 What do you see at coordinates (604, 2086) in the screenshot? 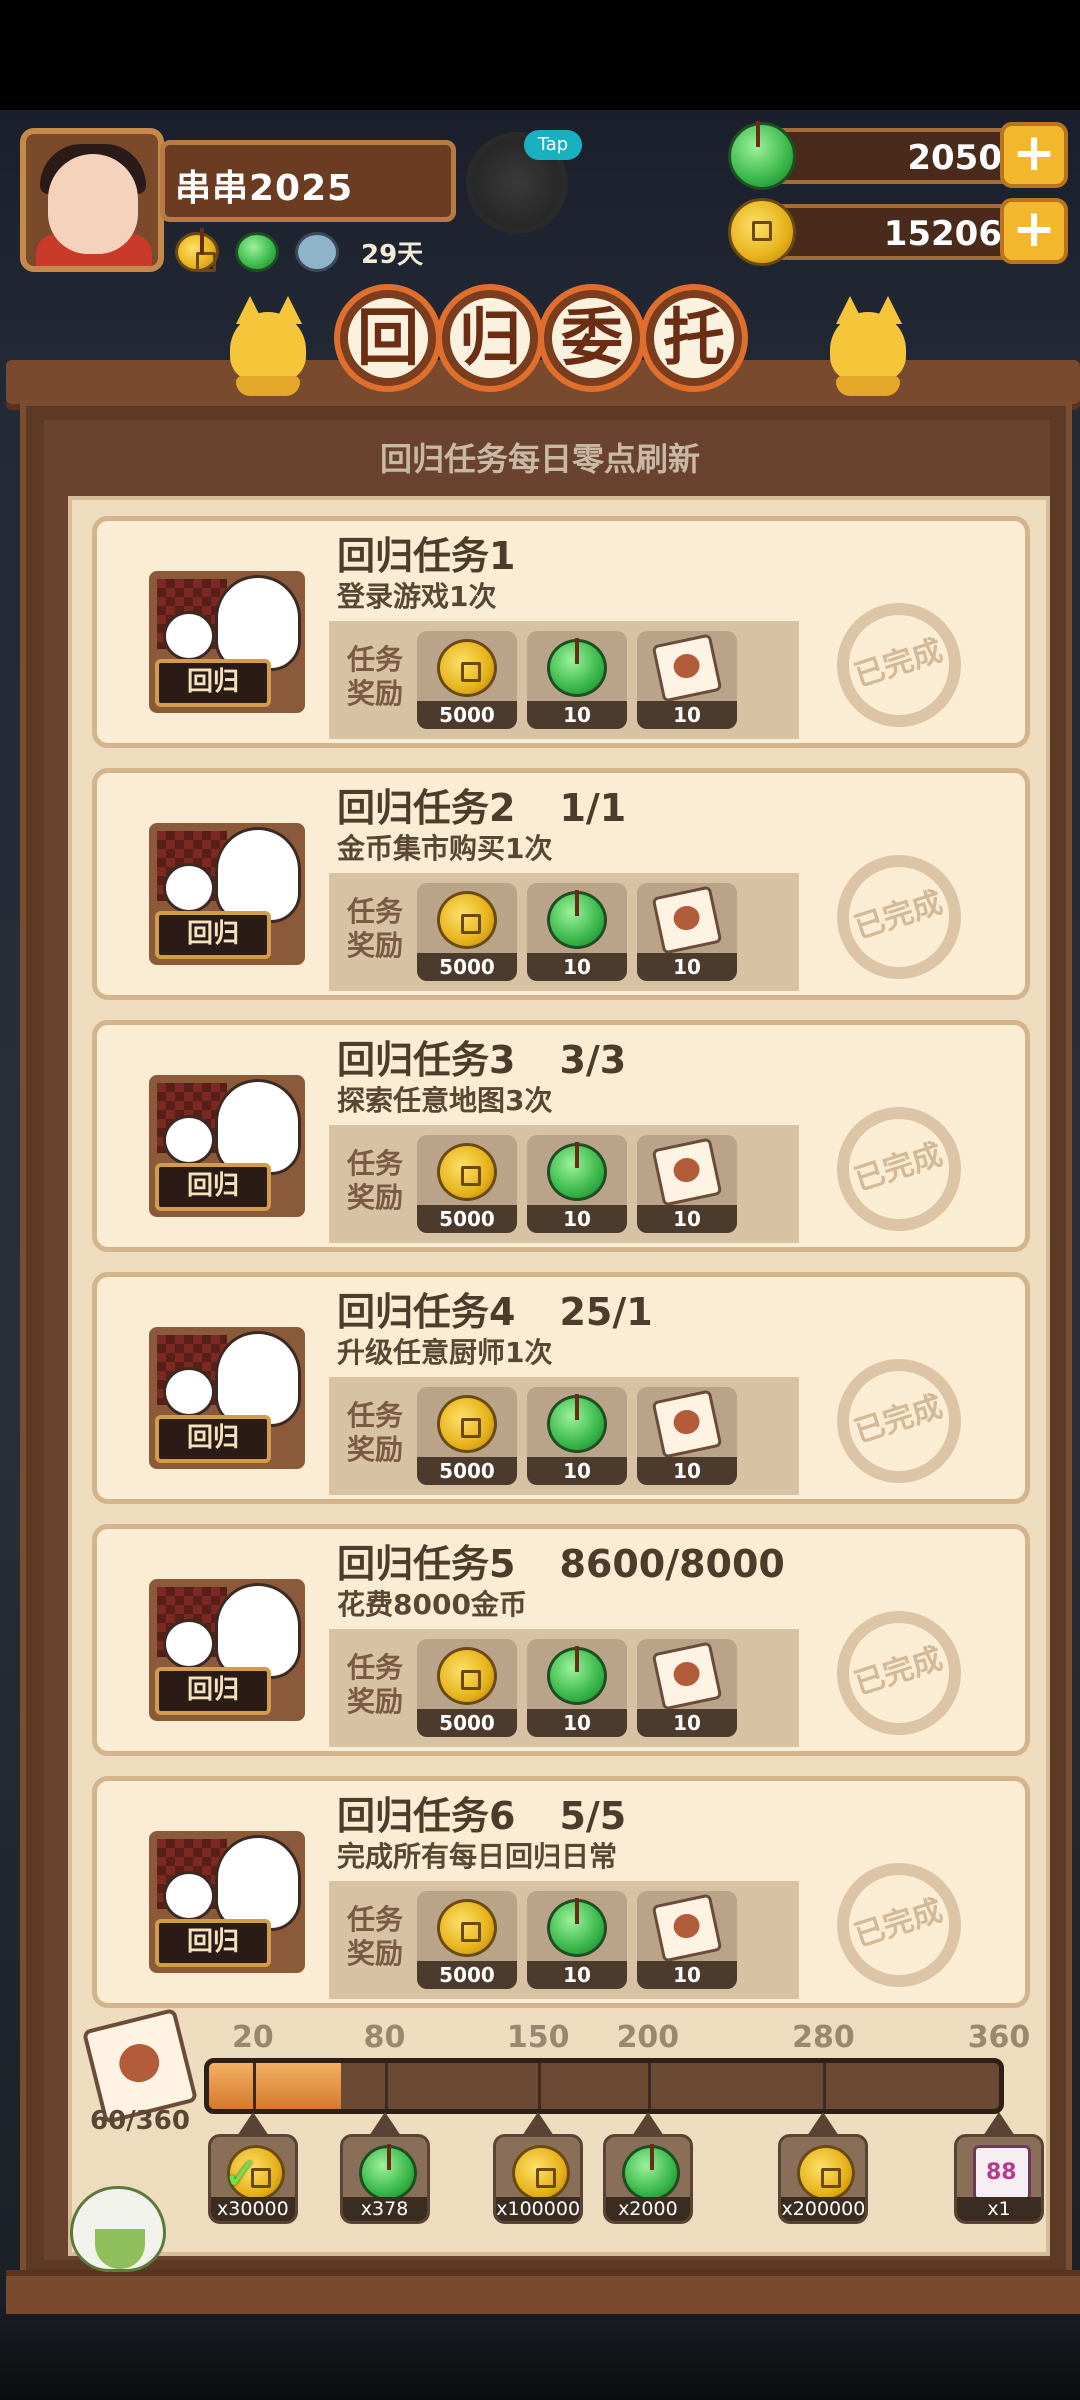
I see `progress-track` at bounding box center [604, 2086].